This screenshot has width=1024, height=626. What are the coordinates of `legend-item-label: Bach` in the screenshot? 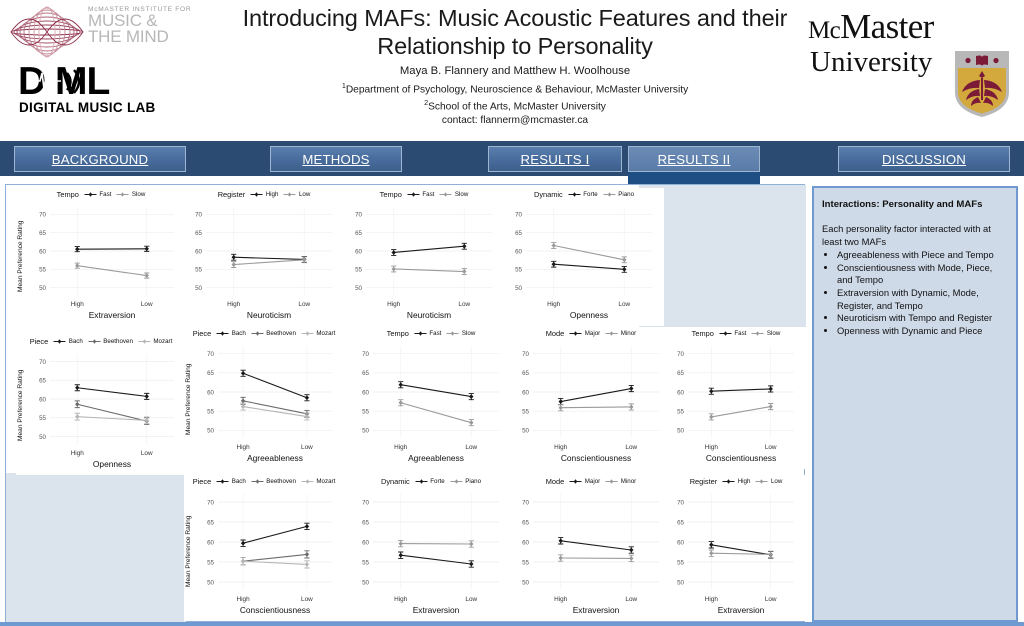 It's located at (238, 481).